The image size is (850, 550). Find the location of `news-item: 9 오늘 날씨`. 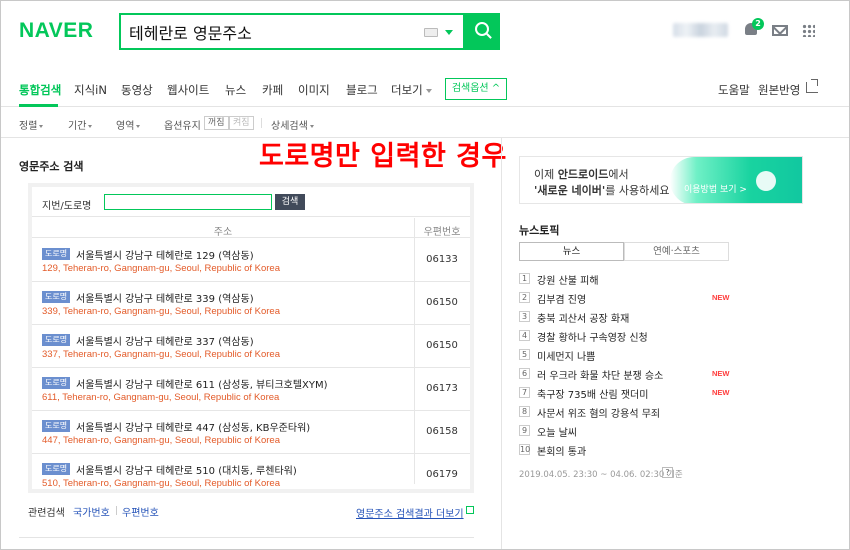

news-item: 9 오늘 날씨 is located at coordinates (629, 432).